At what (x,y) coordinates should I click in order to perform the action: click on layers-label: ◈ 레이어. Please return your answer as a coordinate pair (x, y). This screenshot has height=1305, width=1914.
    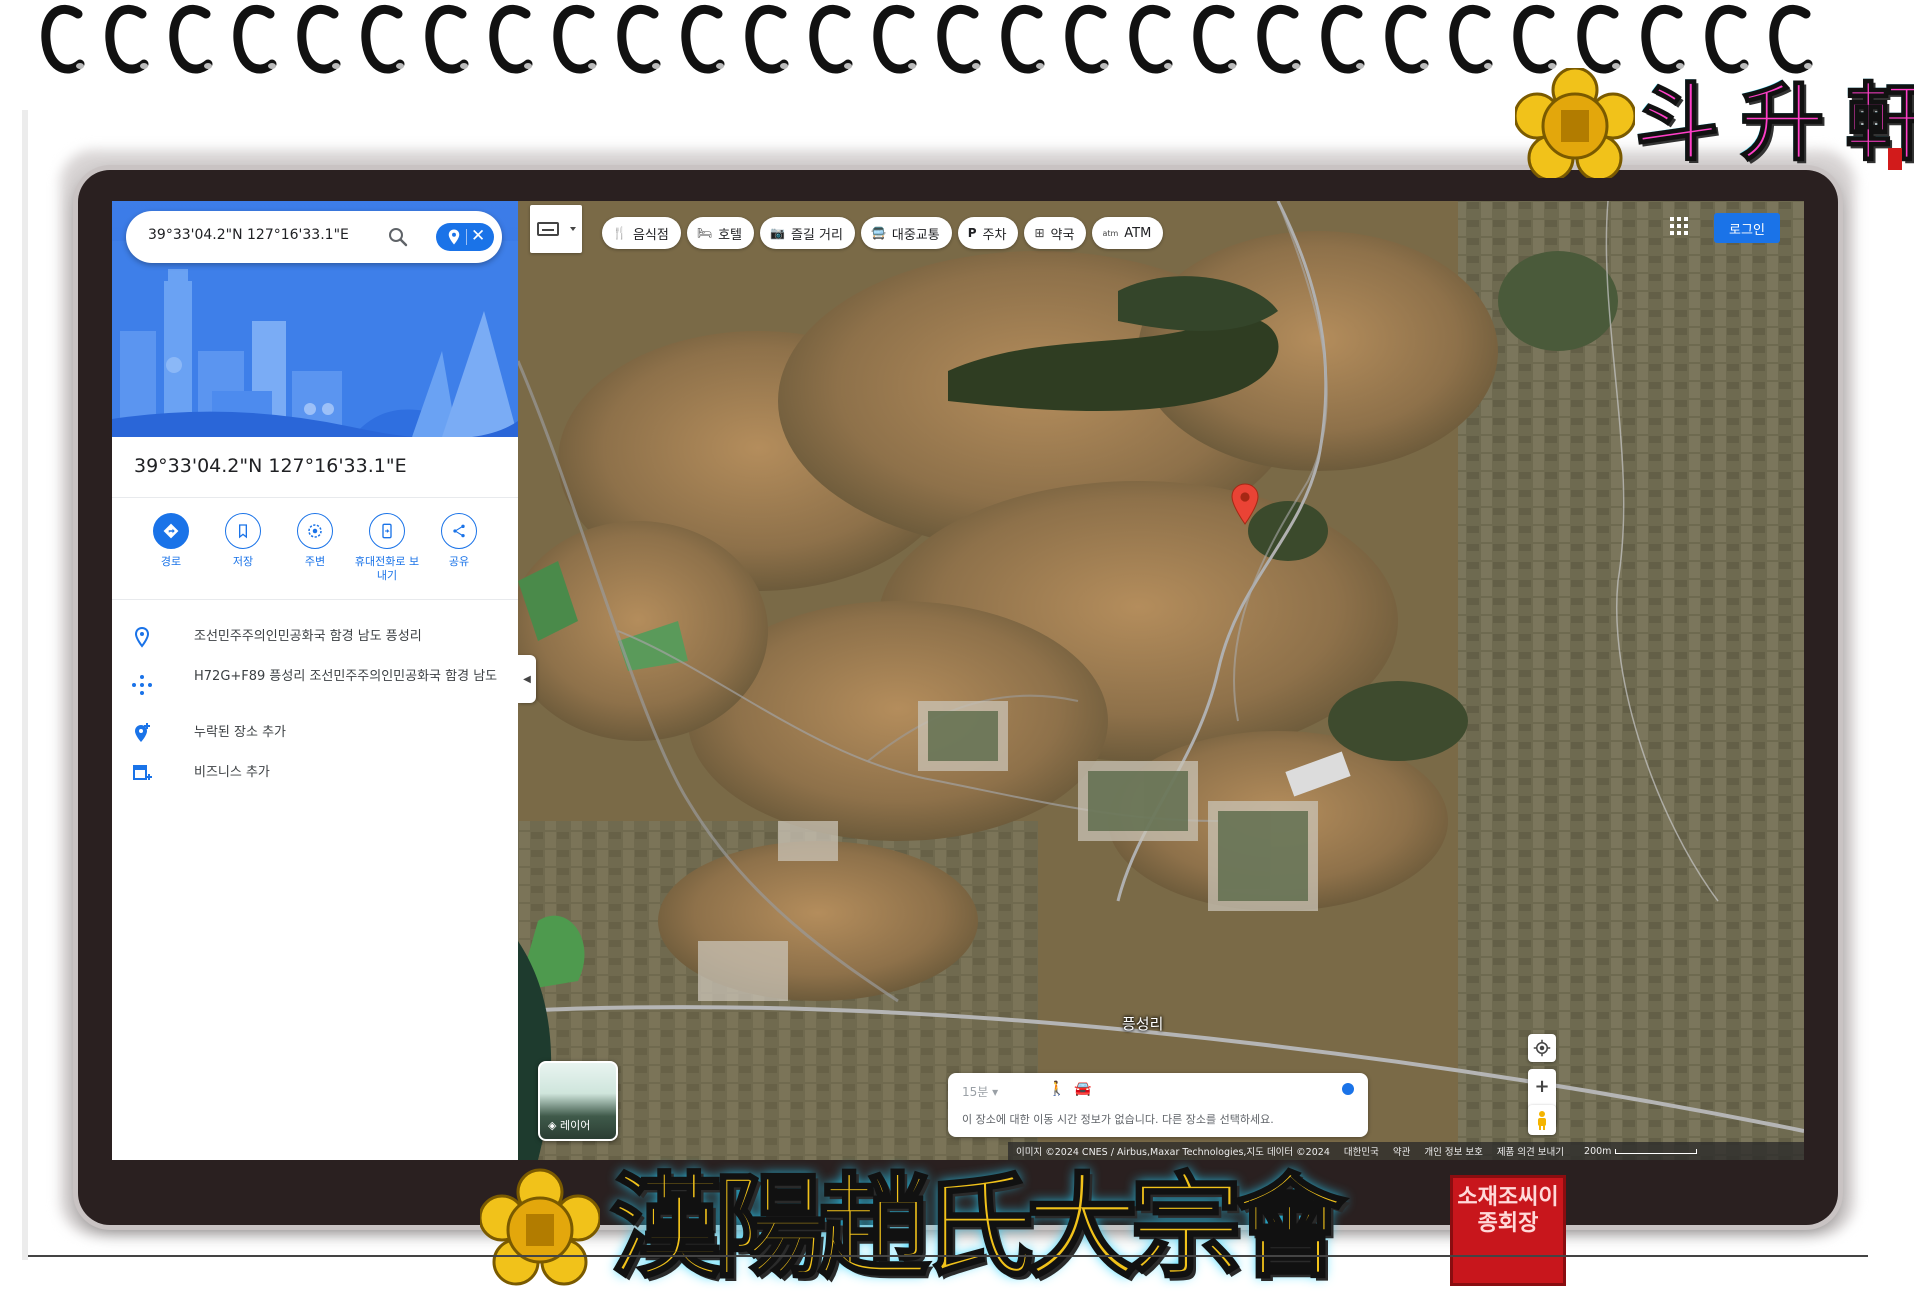
    Looking at the image, I should click on (569, 1125).